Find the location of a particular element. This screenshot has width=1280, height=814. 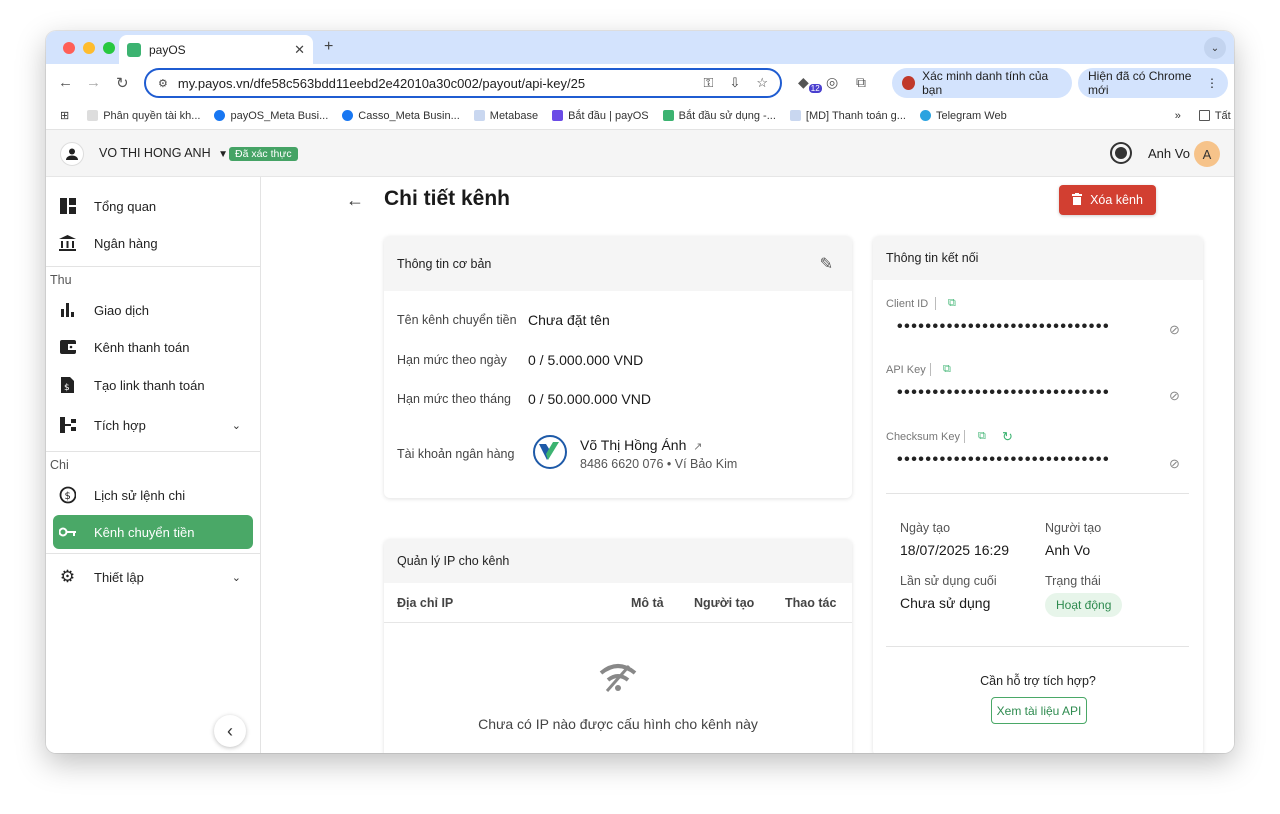

key-icon is located at coordinates (67, 532).